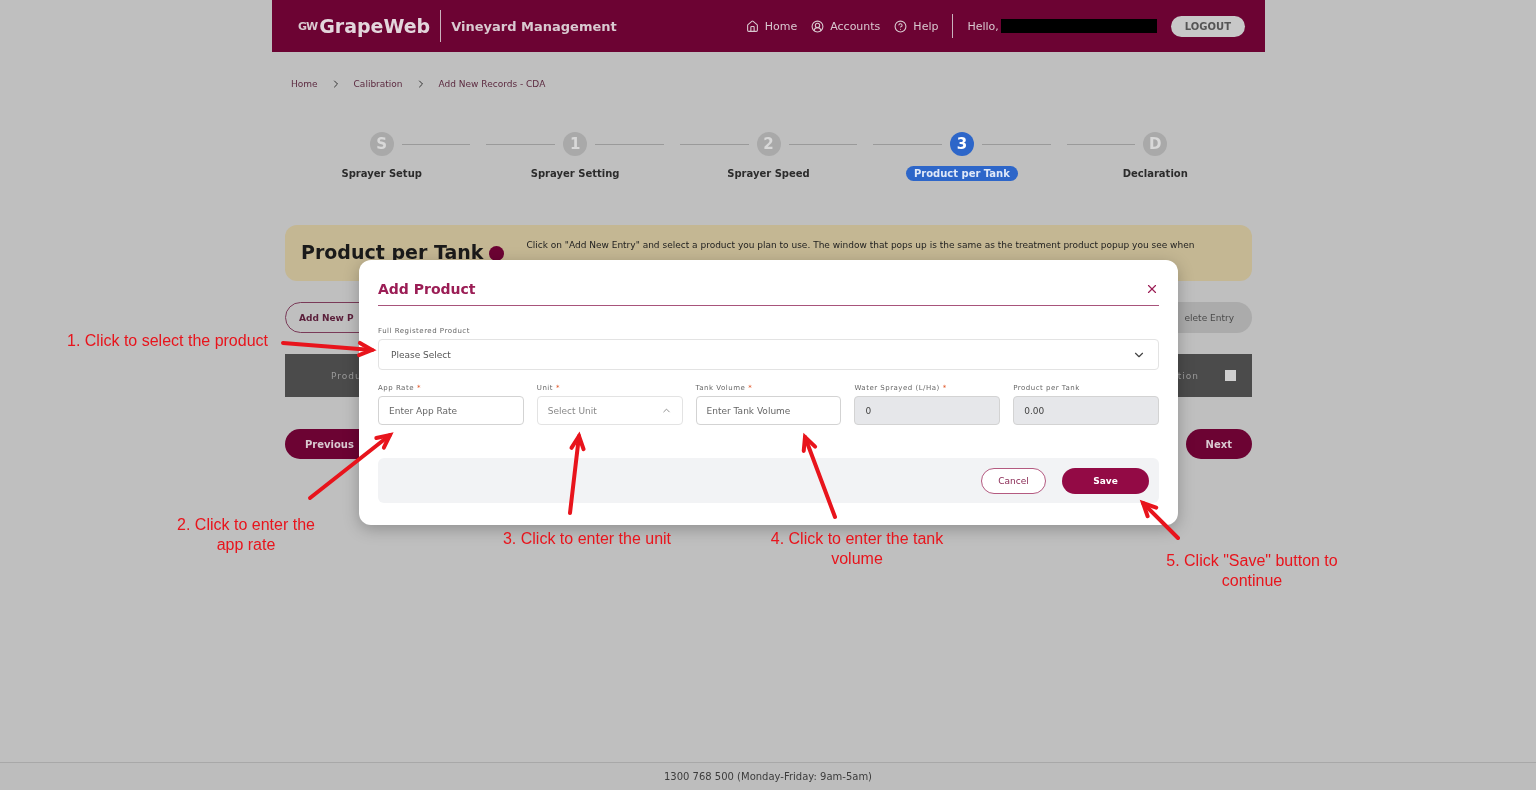 The image size is (1536, 790). What do you see at coordinates (768, 410) in the screenshot?
I see `input-field: Enter Tank Volume` at bounding box center [768, 410].